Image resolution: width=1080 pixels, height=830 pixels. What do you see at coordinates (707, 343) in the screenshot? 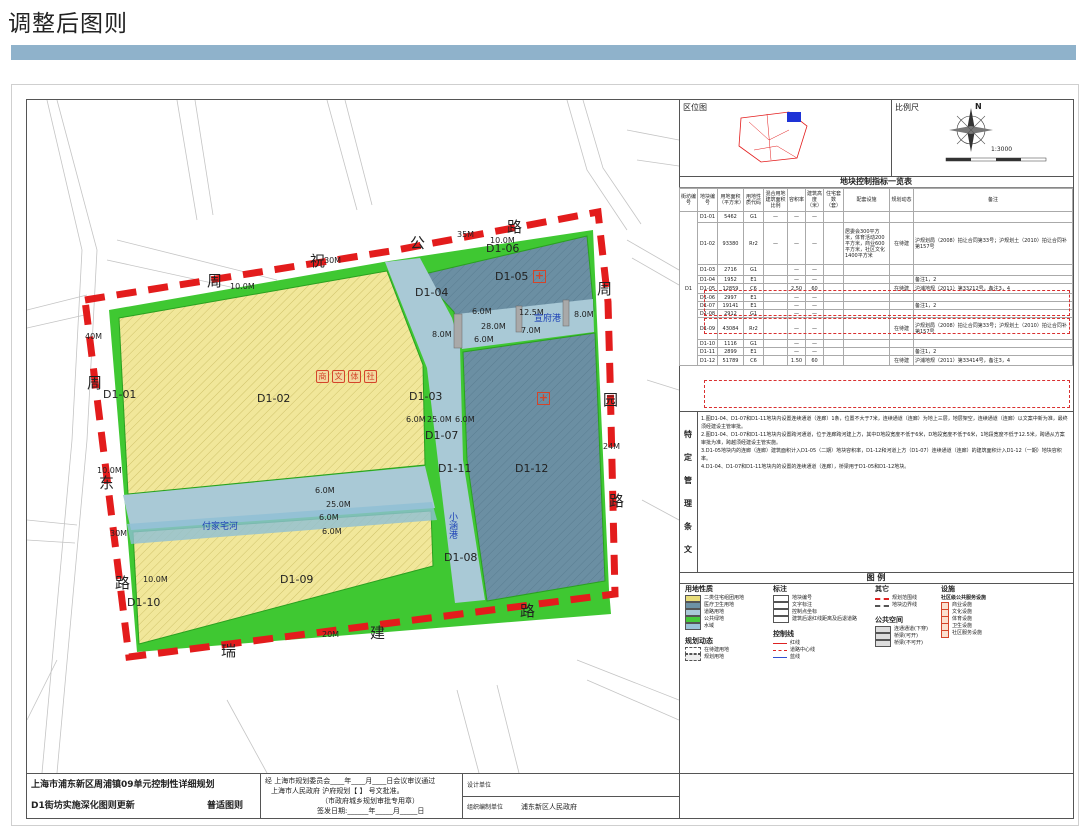
I see `table-cell: D1-10` at bounding box center [707, 343].